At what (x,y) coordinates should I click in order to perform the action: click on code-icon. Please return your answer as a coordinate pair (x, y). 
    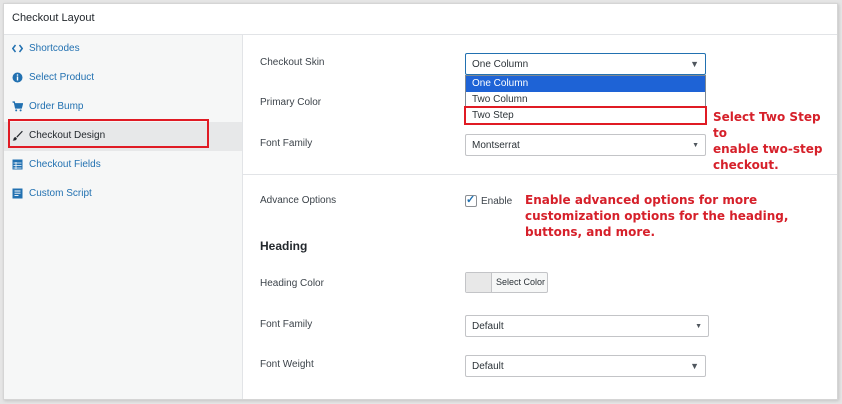
    Looking at the image, I should click on (17, 48).